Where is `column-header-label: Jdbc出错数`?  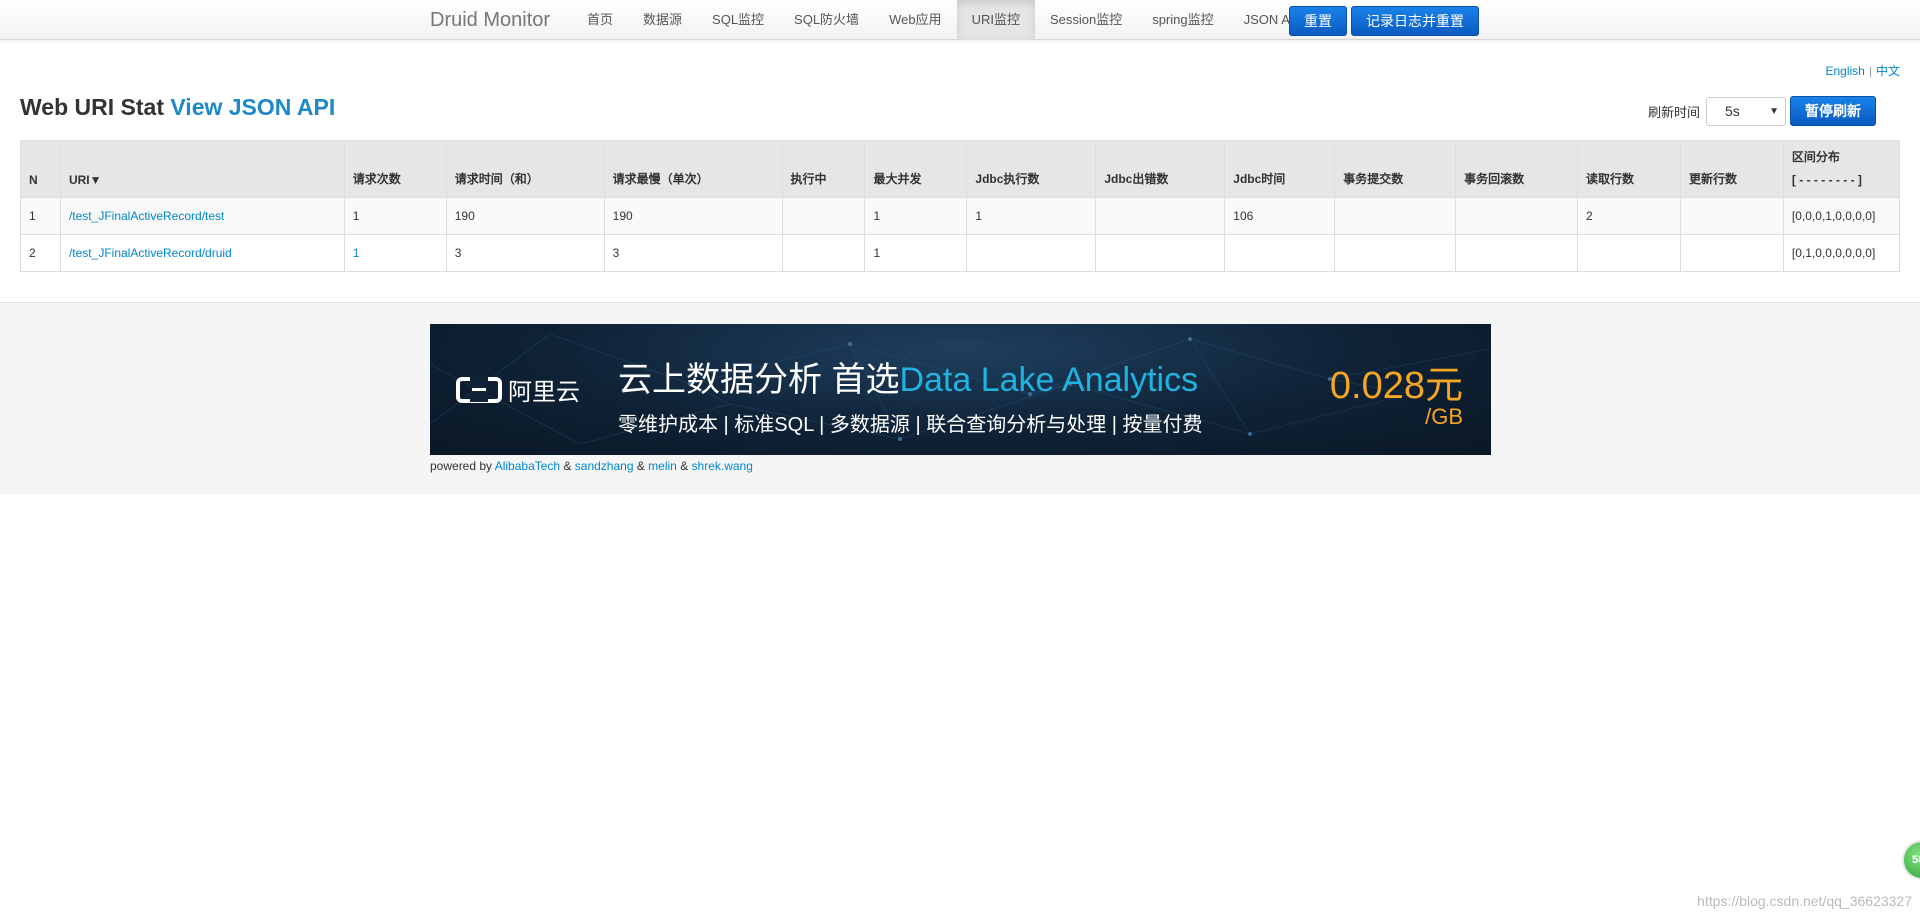
column-header-label: Jdbc出错数 is located at coordinates (1136, 179).